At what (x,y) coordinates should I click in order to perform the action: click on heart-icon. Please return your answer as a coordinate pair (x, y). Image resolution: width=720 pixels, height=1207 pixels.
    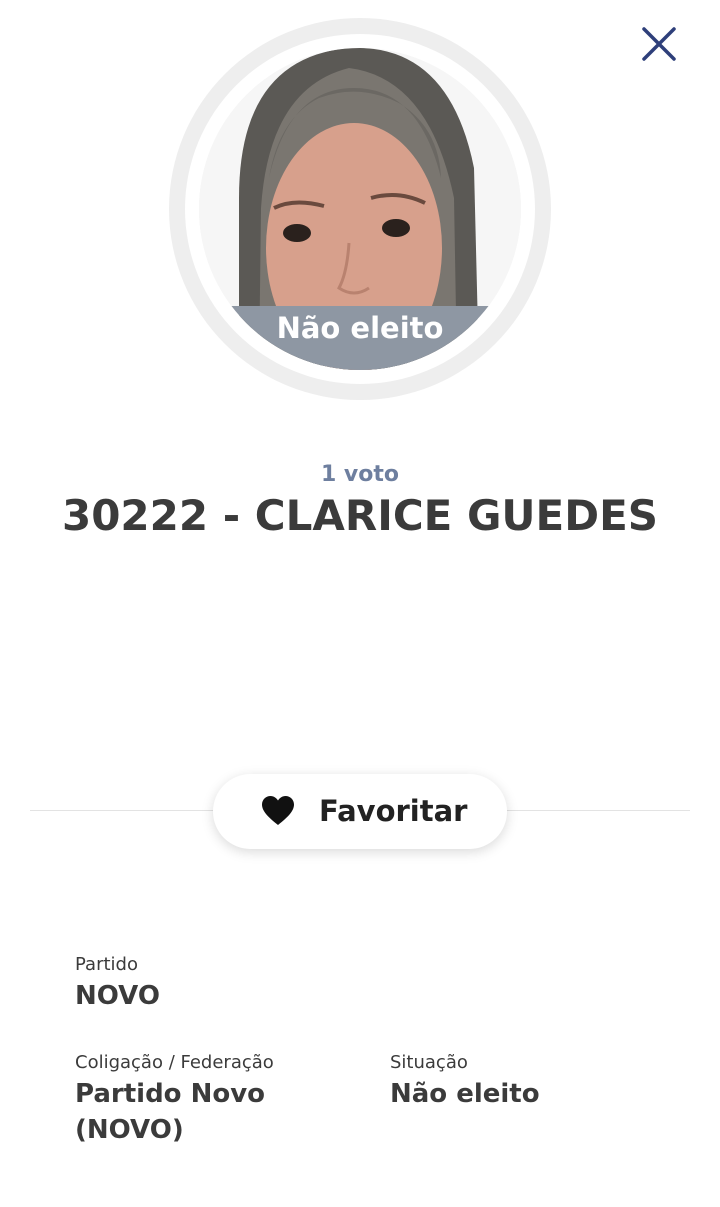
    Looking at the image, I should click on (278, 810).